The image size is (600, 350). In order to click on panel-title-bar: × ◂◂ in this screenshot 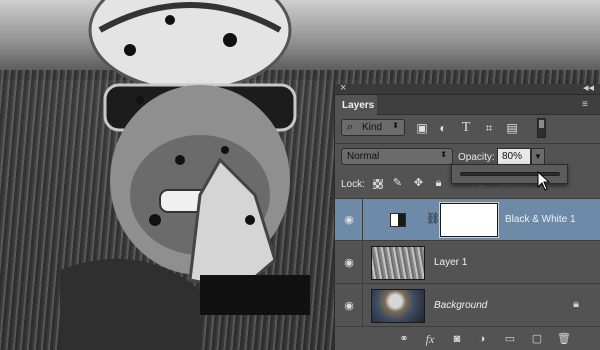, I will do `click(467, 88)`.